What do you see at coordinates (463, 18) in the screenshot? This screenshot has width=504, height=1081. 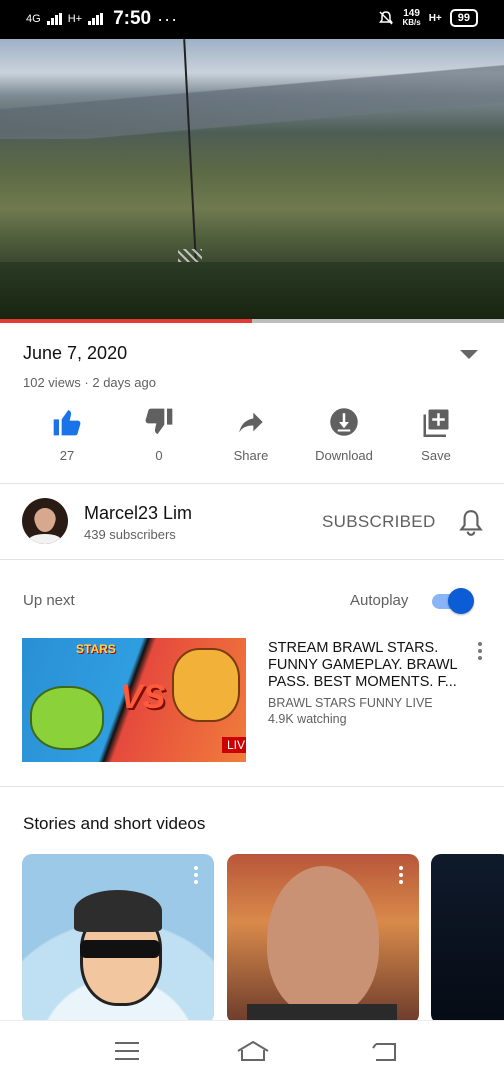 I see `battery-icon: 99` at bounding box center [463, 18].